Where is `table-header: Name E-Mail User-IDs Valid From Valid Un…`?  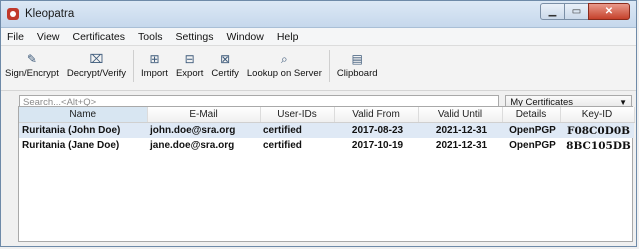 table-header: Name E-Mail User-IDs Valid From Valid Un… is located at coordinates (327, 115).